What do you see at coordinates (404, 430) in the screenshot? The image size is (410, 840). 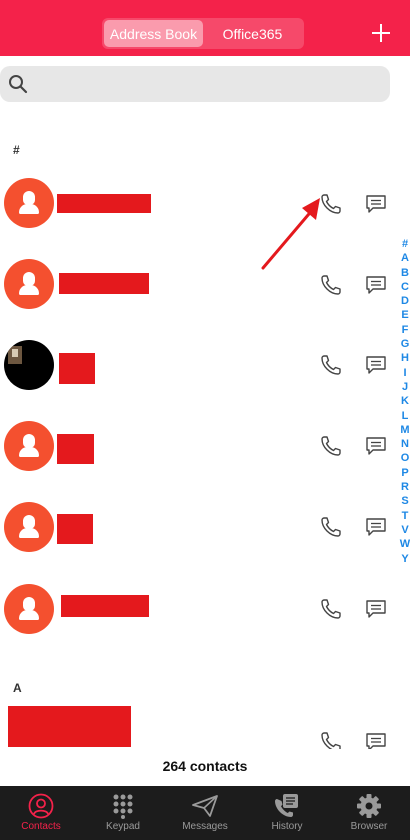 I see `index-letter: M` at bounding box center [404, 430].